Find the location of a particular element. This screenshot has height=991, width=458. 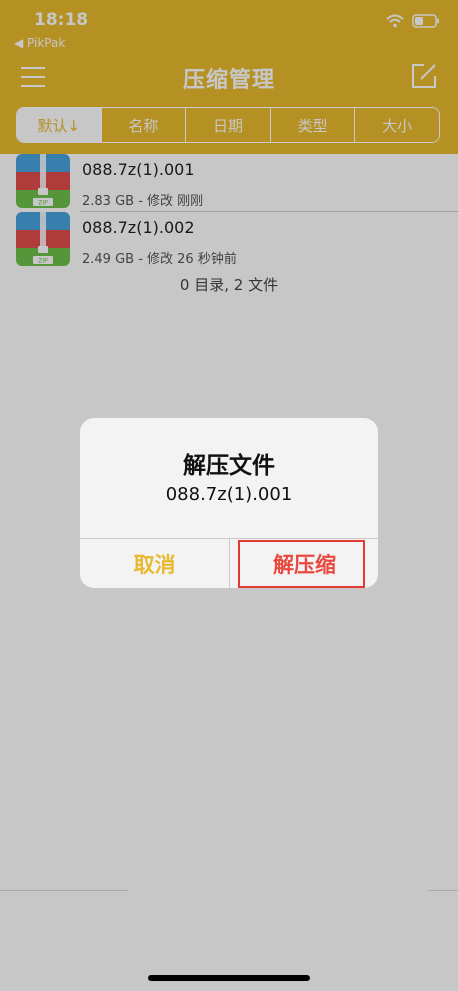

alert-message: 088.7z(1).001 is located at coordinates (229, 494).